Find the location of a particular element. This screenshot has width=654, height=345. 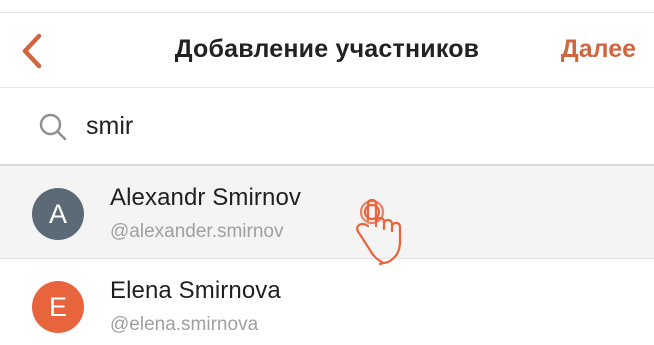

user-name: Elena Smirnova is located at coordinates (195, 290).